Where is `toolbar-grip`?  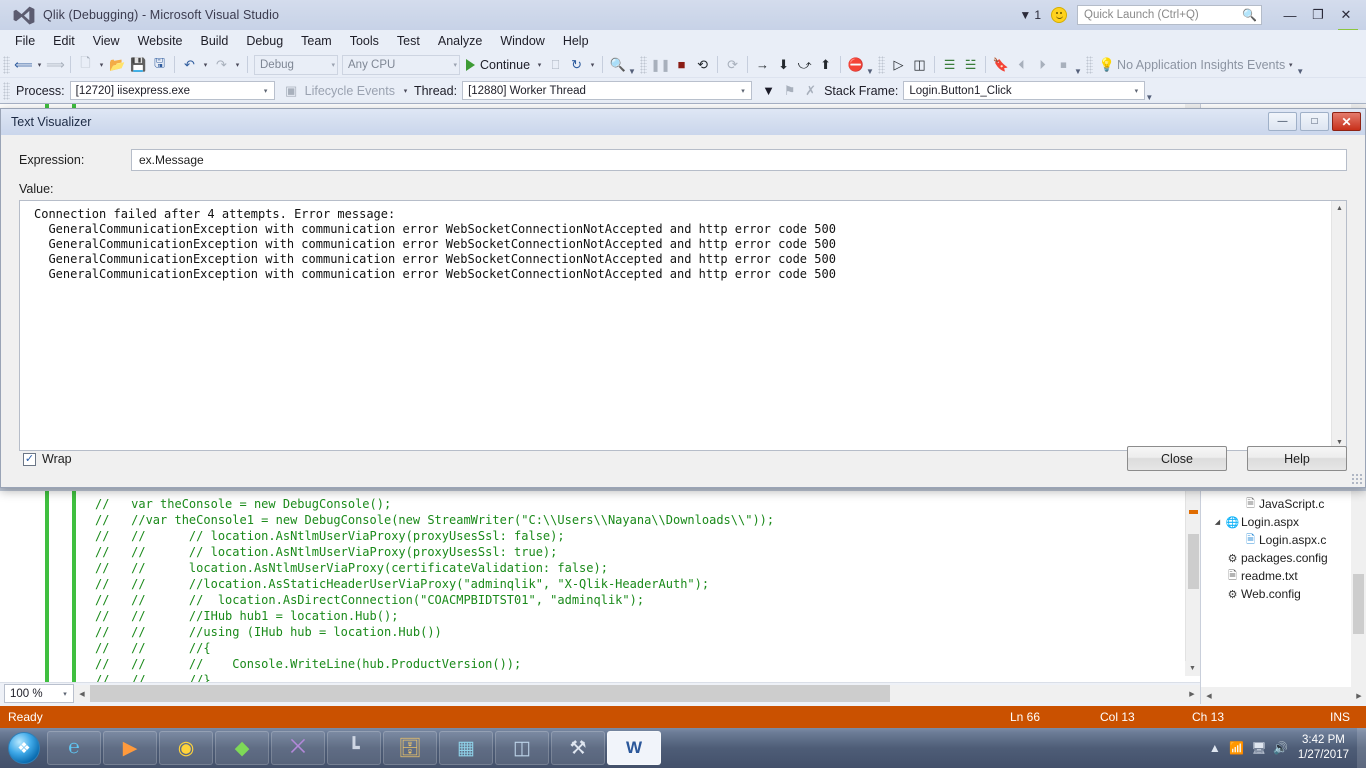
toolbar-grip is located at coordinates (6, 64).